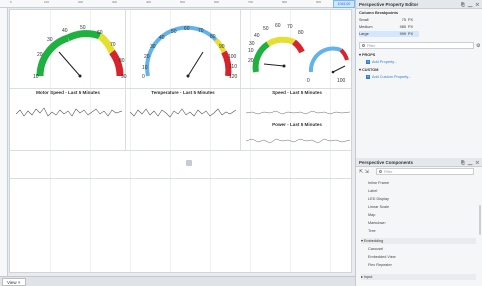  I want to click on breakpoints-section-title: Column Breakpoints, so click(379, 12).